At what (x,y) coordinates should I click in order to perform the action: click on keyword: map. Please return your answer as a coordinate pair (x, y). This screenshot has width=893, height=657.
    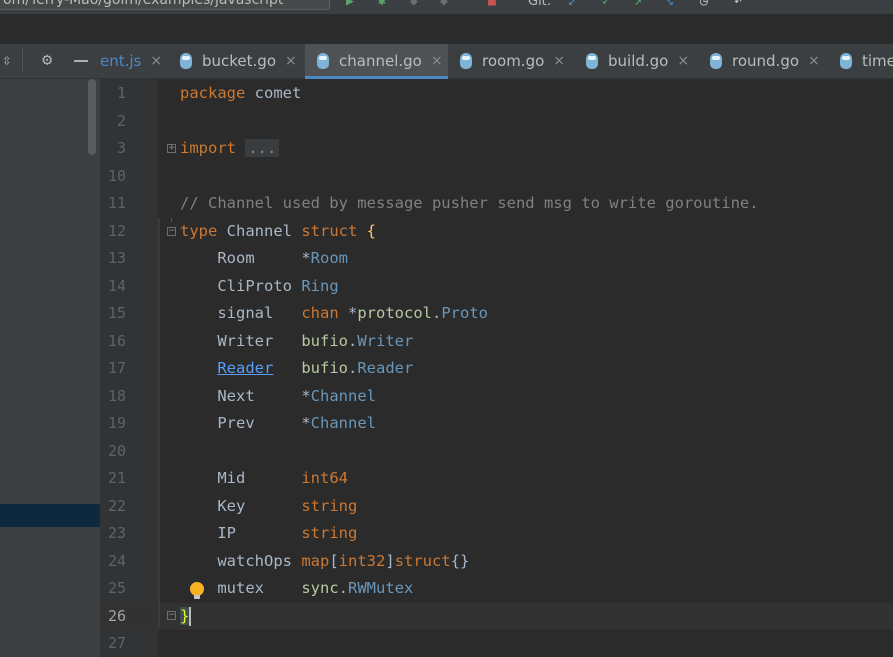
    Looking at the image, I should click on (315, 561).